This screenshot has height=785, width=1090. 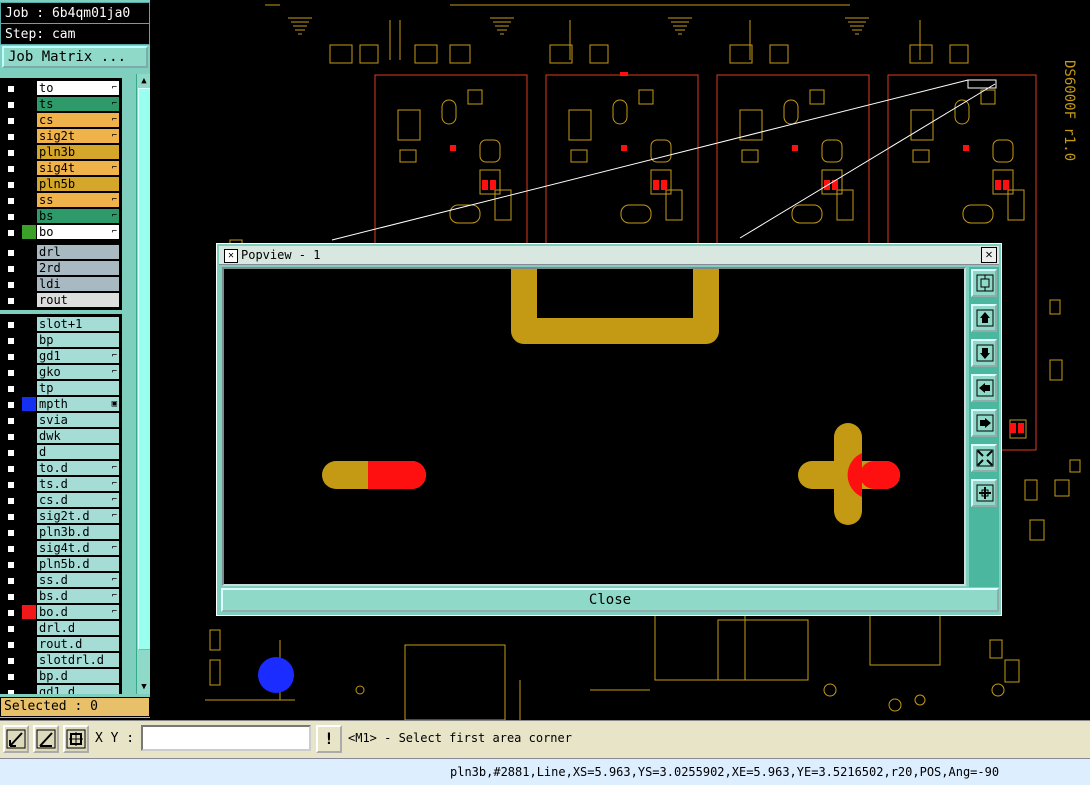 What do you see at coordinates (78, 612) in the screenshot?
I see `layer-name: bo.d ⌐` at bounding box center [78, 612].